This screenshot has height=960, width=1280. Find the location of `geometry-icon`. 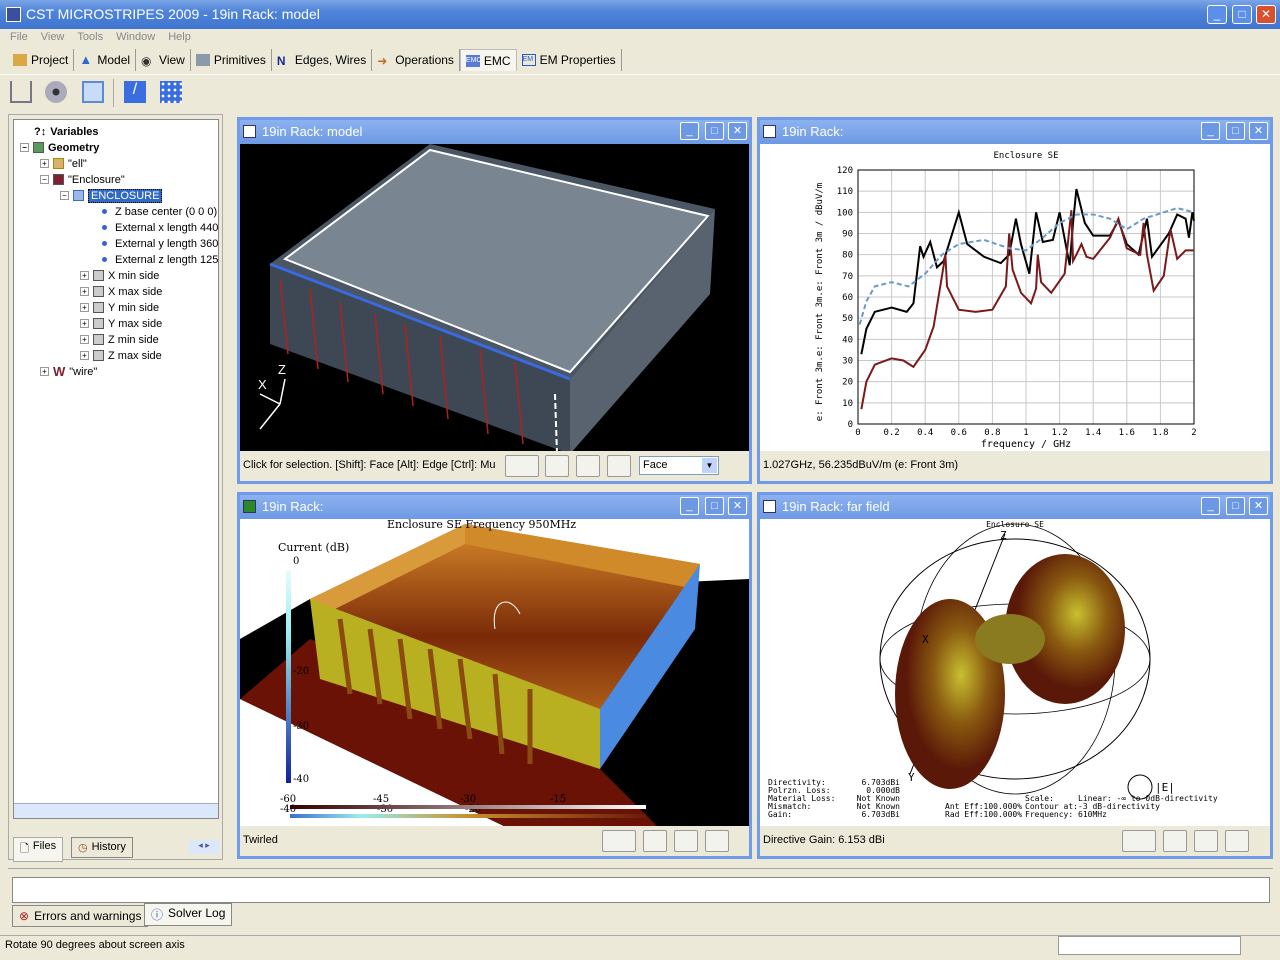

geometry-icon is located at coordinates (38, 147).